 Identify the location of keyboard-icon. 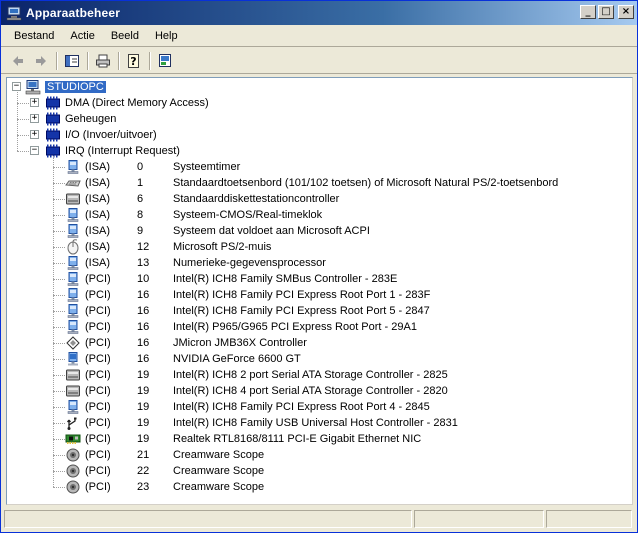
(73, 183).